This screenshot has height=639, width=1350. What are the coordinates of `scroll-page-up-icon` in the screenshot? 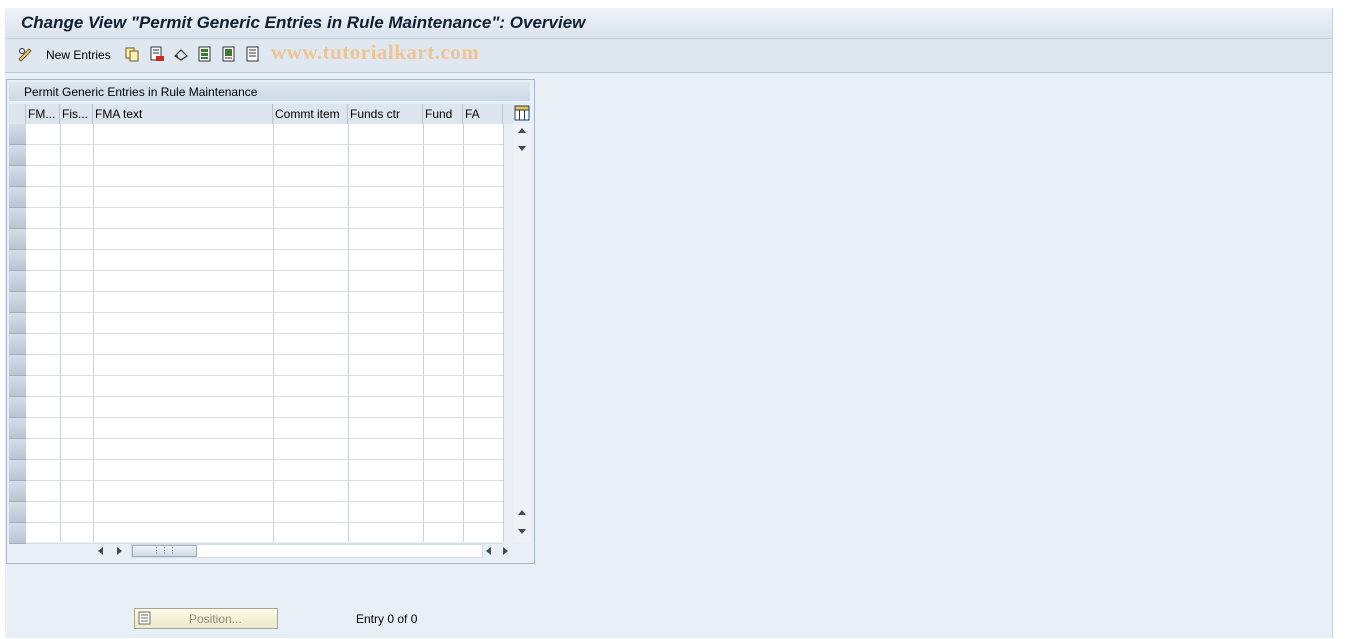 It's located at (522, 512).